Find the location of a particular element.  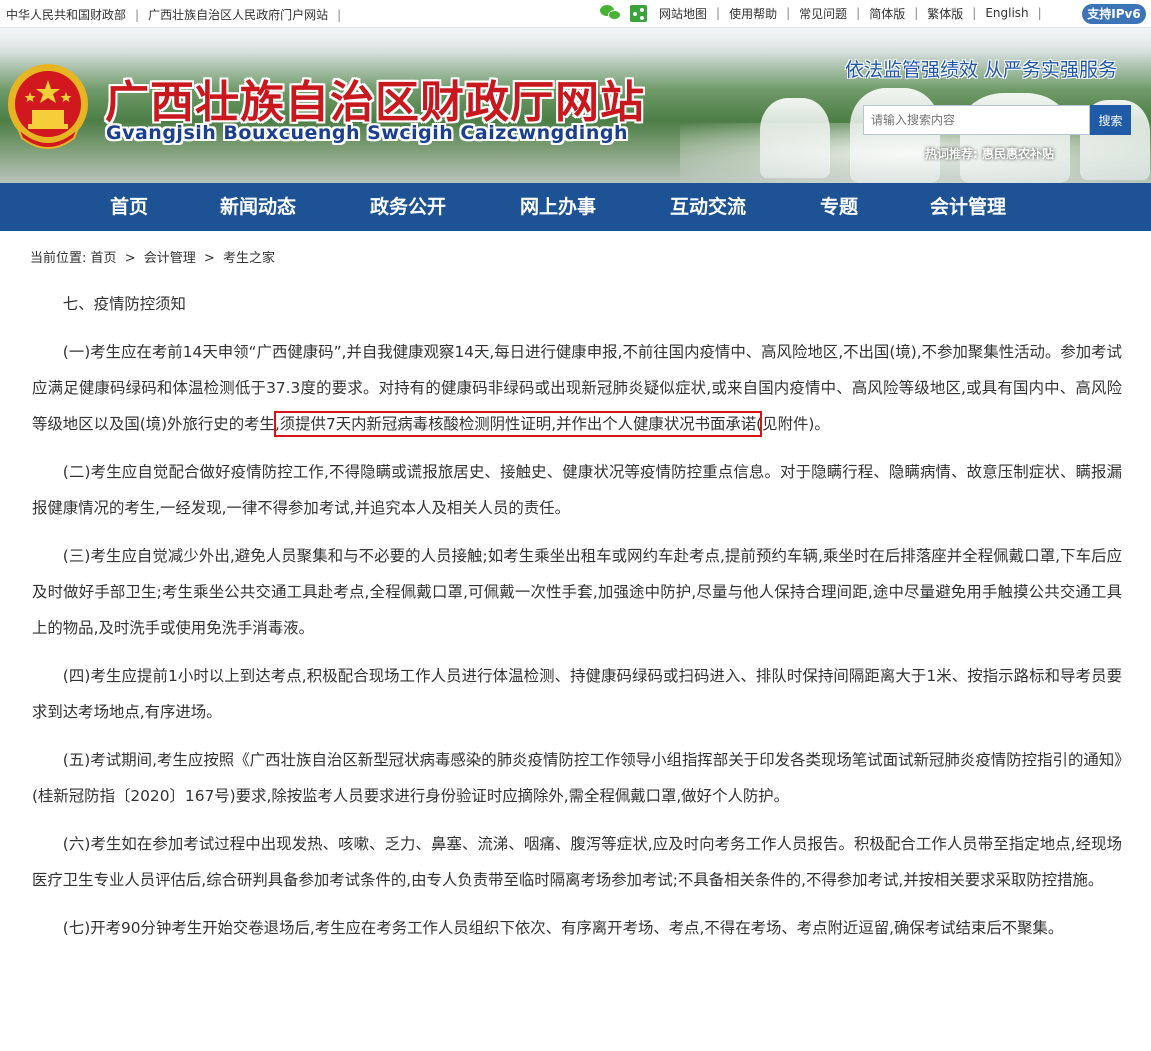

breadcrumb-label: 当前位置: is located at coordinates (58, 258).